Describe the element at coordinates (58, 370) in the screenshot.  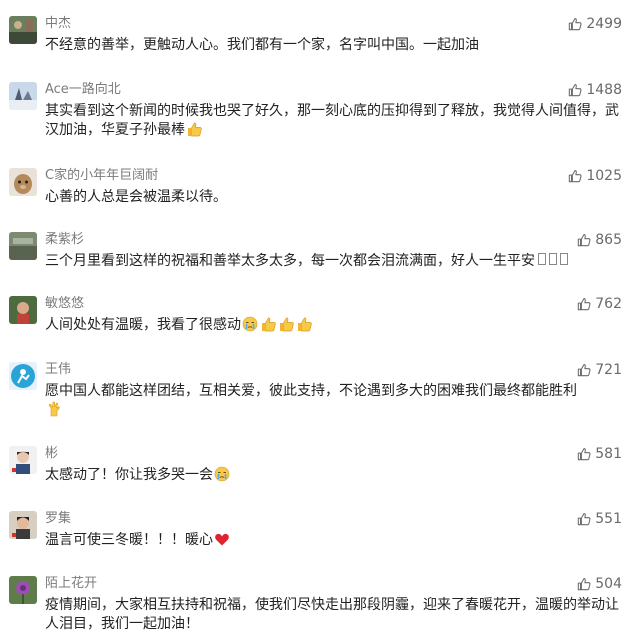
I see `commenter-name: 王伟` at that location.